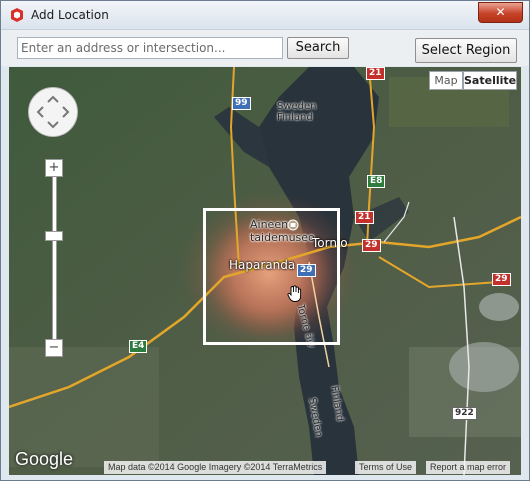 This screenshot has height=481, width=530. I want to click on zoom-slider-track, so click(54, 264).